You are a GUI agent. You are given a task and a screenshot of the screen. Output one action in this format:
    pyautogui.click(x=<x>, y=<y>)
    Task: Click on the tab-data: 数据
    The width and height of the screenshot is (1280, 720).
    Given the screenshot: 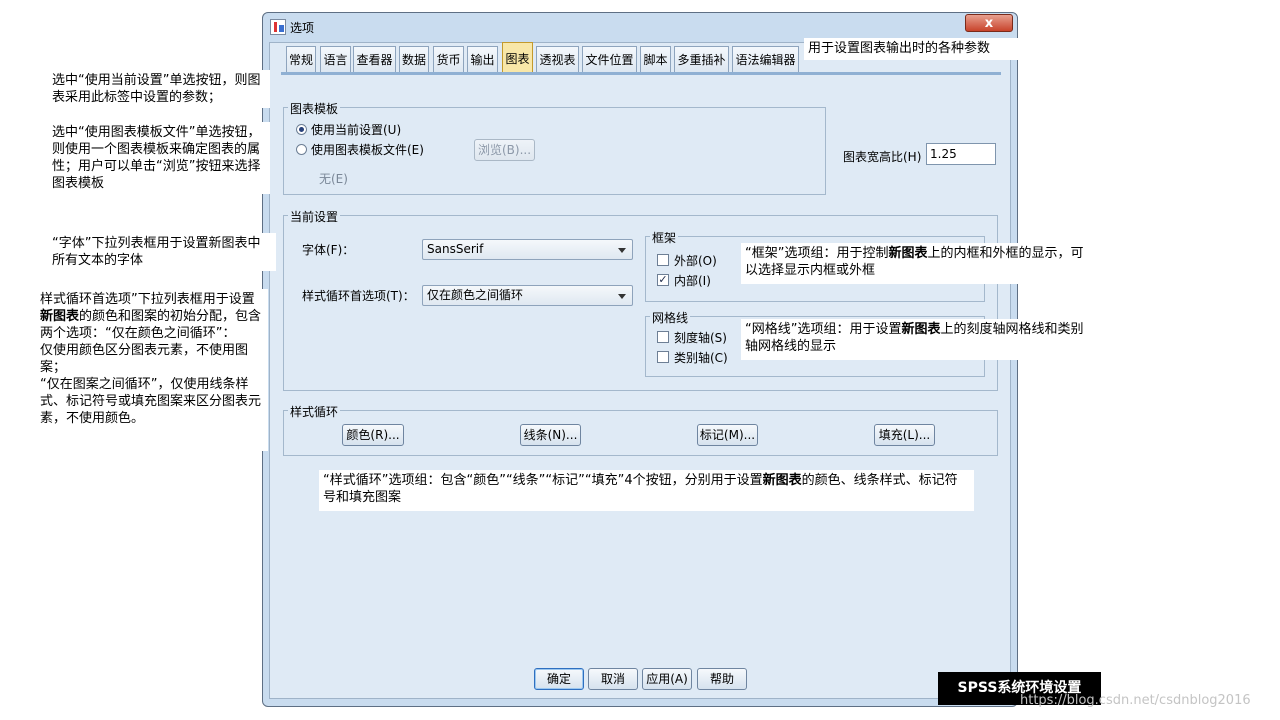 What is the action you would take?
    pyautogui.click(x=414, y=59)
    